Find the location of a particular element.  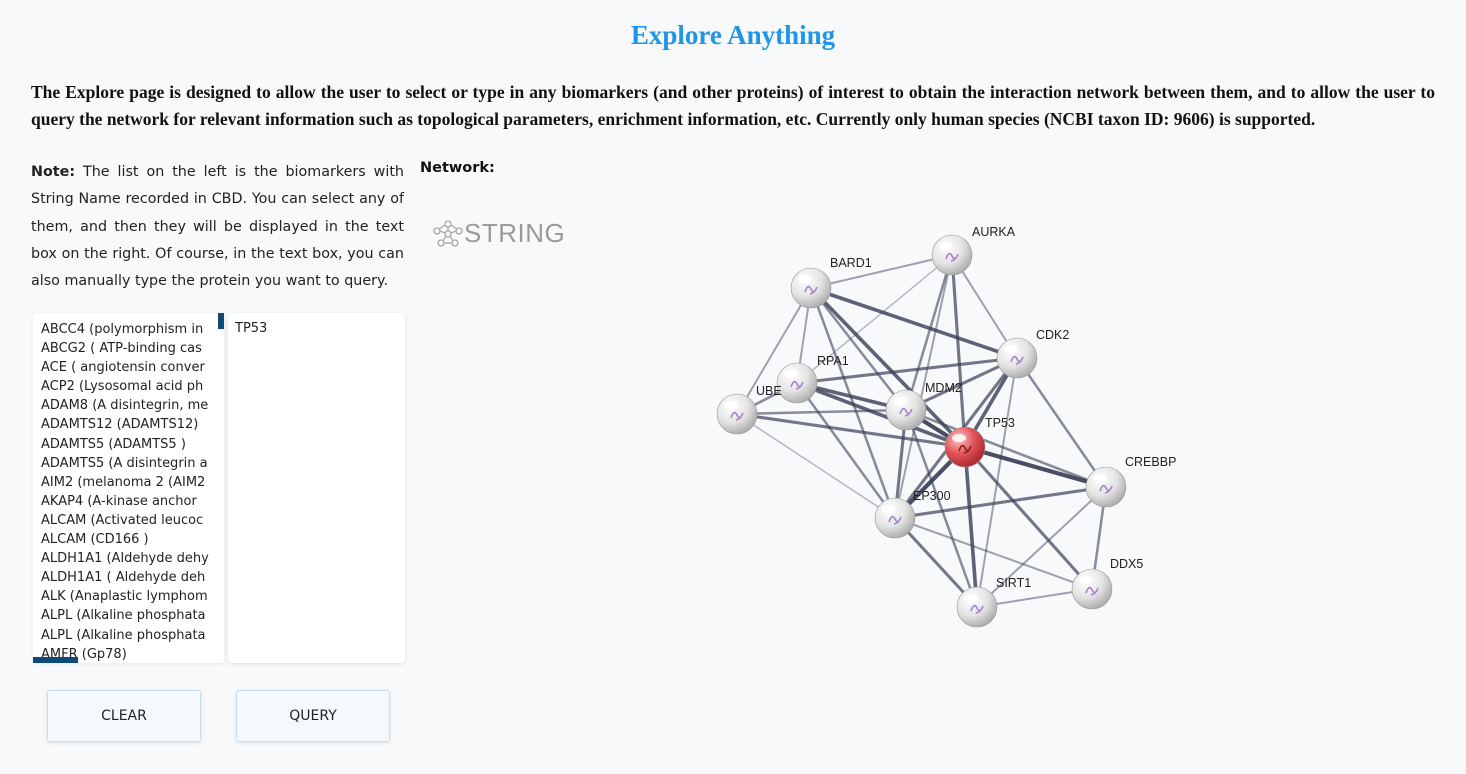

network-node-label: SIRT1 is located at coordinates (1013, 583).